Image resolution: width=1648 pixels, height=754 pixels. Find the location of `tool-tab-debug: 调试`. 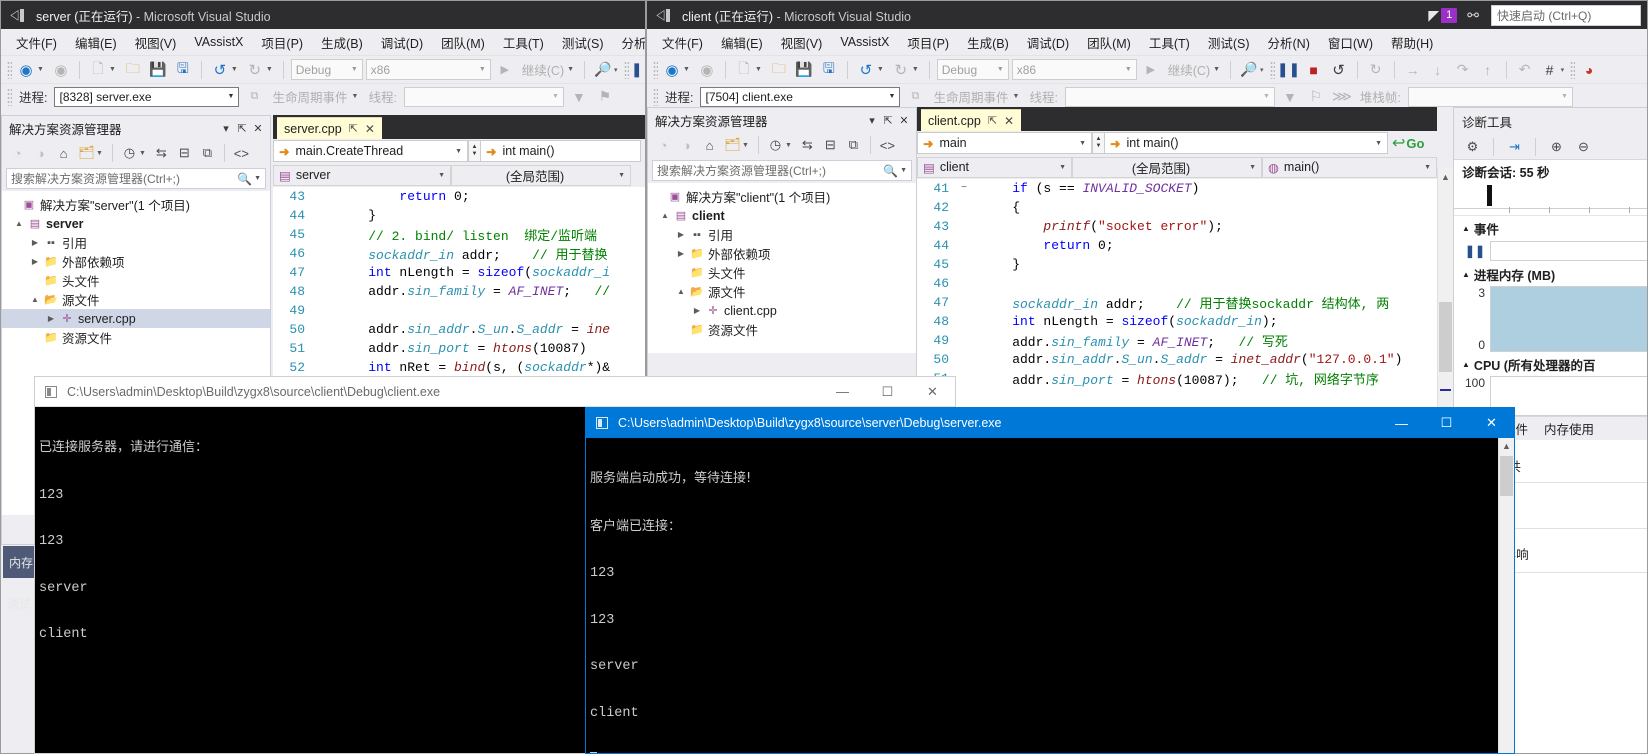

tool-tab-debug: 调试 is located at coordinates (19, 603).